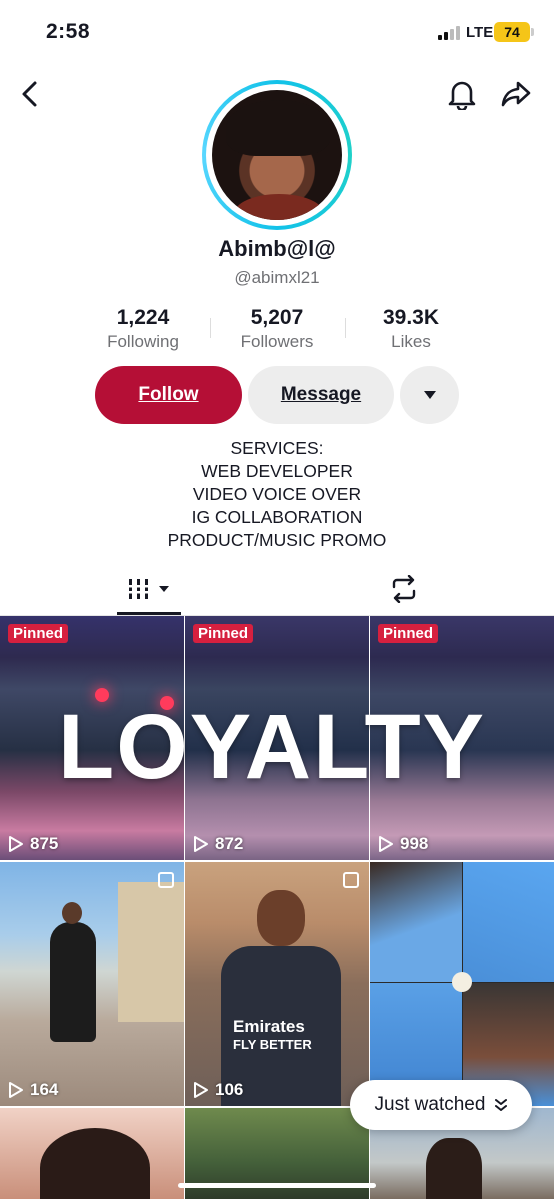 The width and height of the screenshot is (554, 1199). Describe the element at coordinates (139, 589) in the screenshot. I see `videos-grid-icon` at that location.